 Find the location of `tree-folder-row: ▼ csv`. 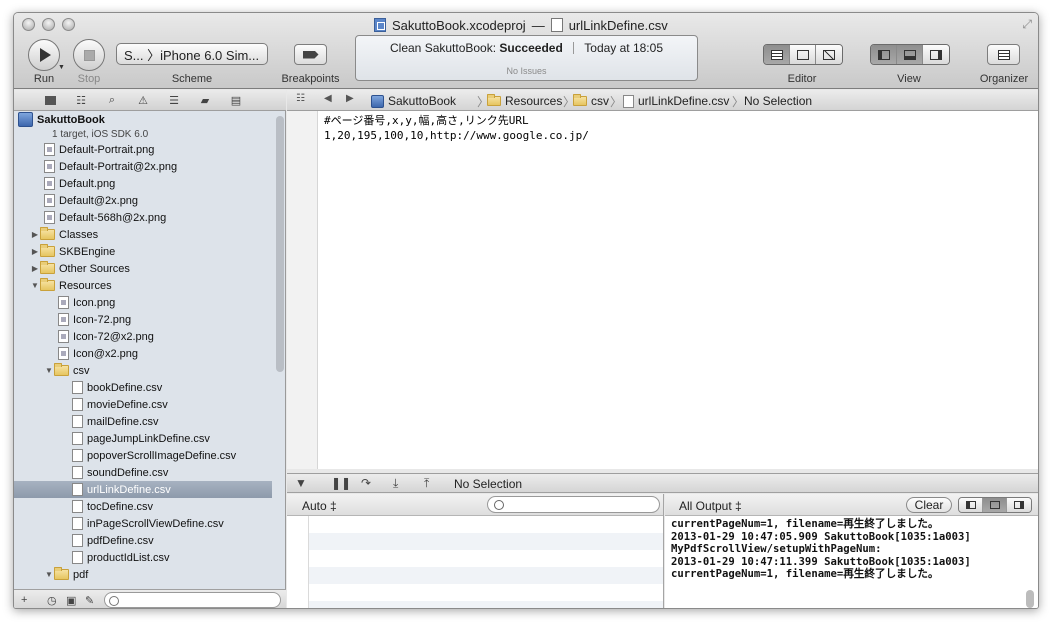

tree-folder-row: ▼ csv is located at coordinates (143, 370).